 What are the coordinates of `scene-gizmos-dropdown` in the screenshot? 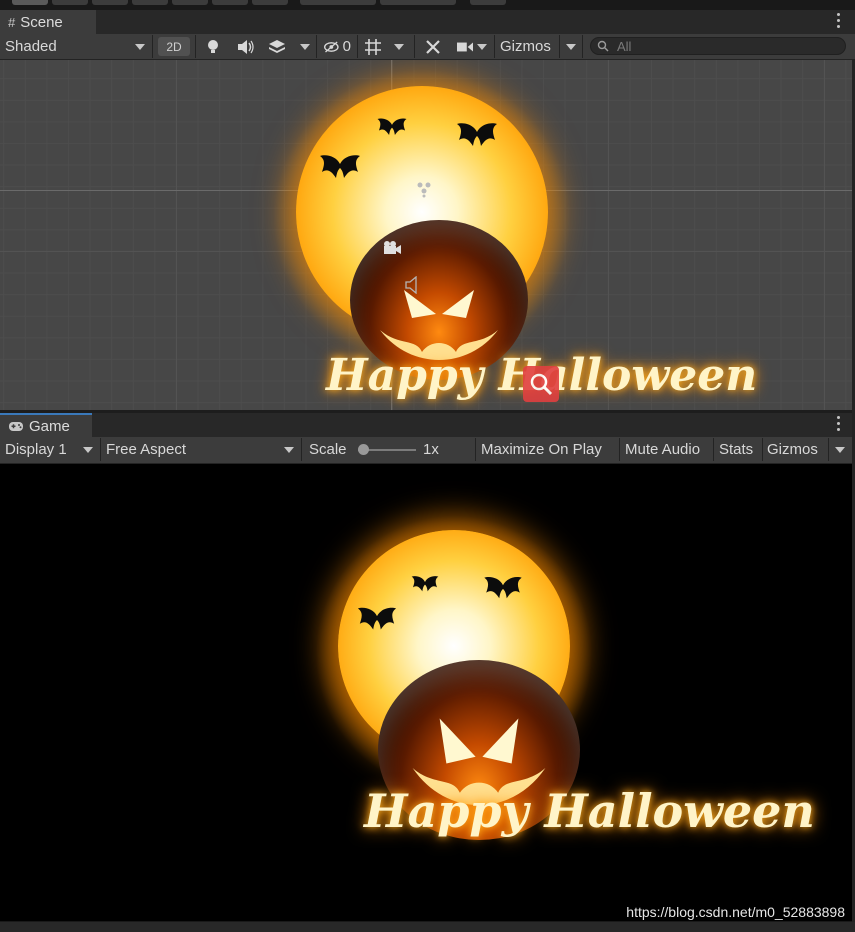 It's located at (571, 46).